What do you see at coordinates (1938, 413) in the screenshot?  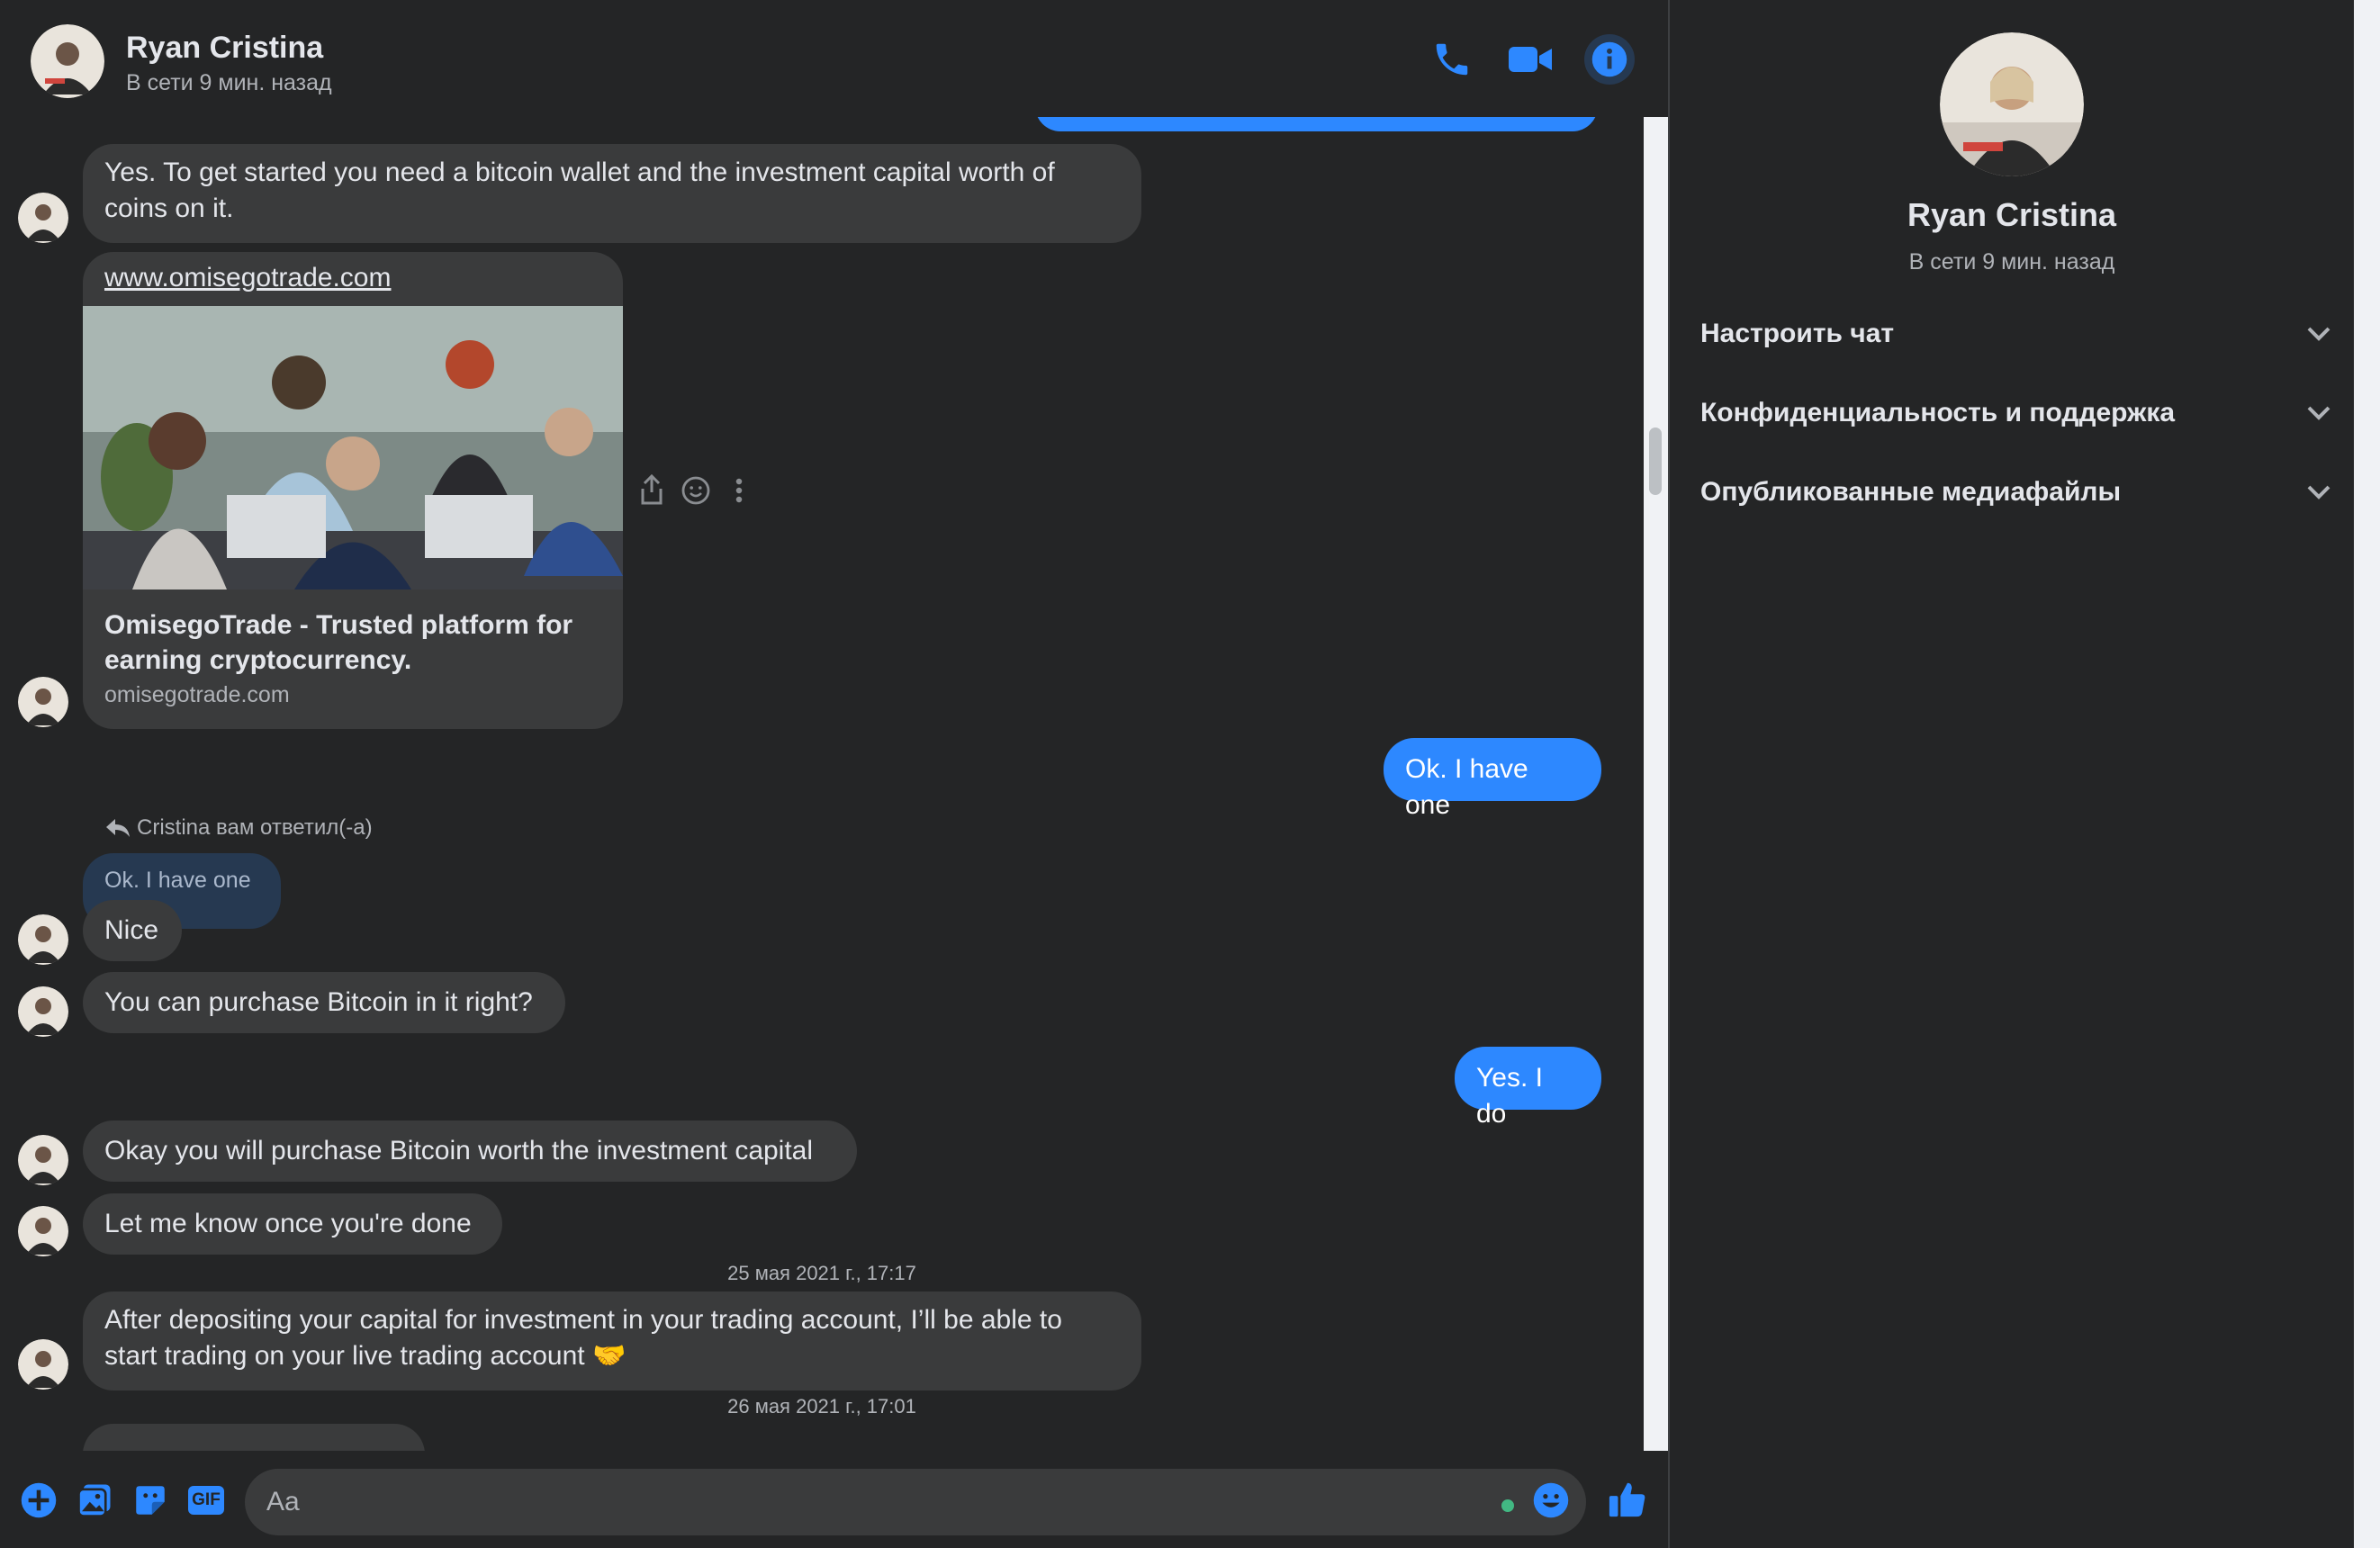 I see `section-label: Конфиденциальность и поддержка` at bounding box center [1938, 413].